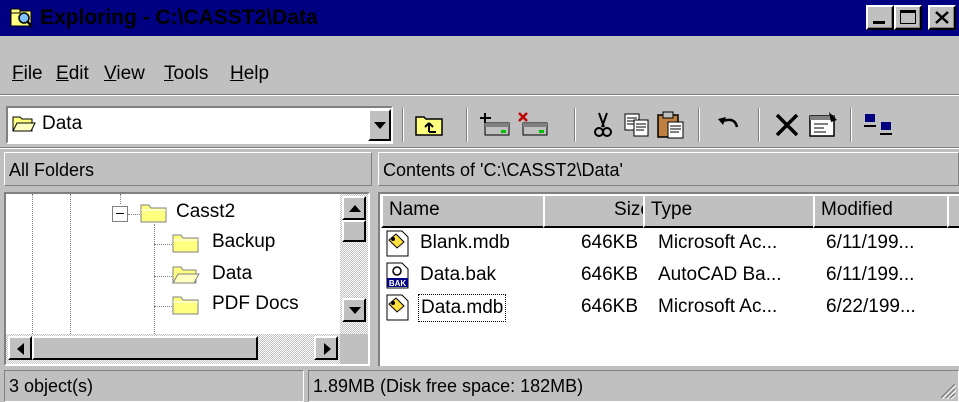 The image size is (959, 402). What do you see at coordinates (21, 18) in the screenshot?
I see `explorer-icon` at bounding box center [21, 18].